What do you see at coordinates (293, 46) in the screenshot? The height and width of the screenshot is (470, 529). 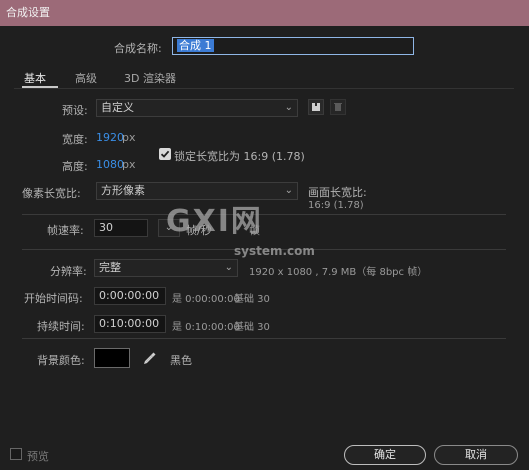 I see `comp-name-input: 合成 1` at bounding box center [293, 46].